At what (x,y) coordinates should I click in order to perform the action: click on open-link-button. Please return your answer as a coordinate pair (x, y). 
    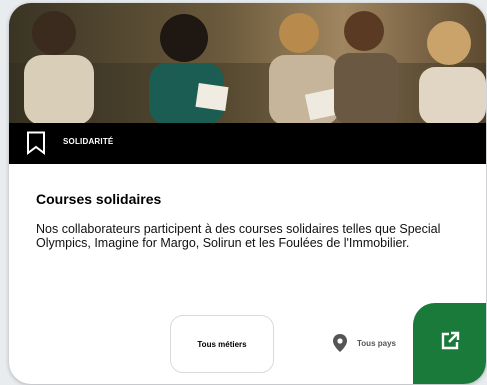
    Looking at the image, I should click on (449, 343).